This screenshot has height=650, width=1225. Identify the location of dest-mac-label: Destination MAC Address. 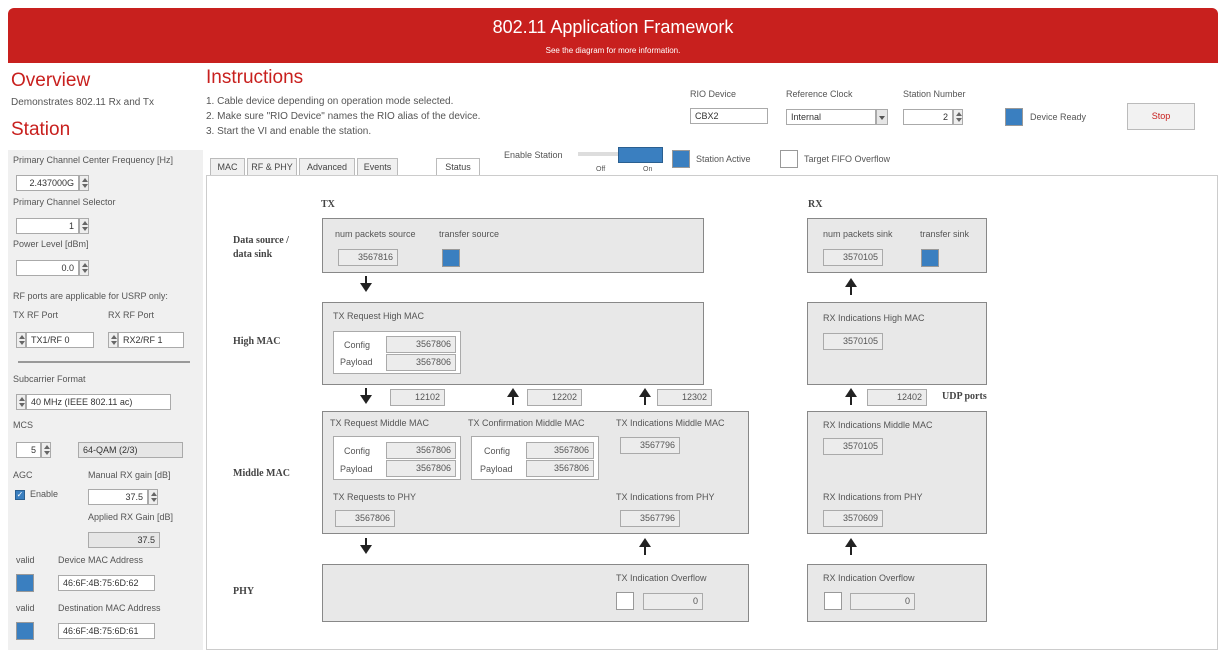
(109, 608).